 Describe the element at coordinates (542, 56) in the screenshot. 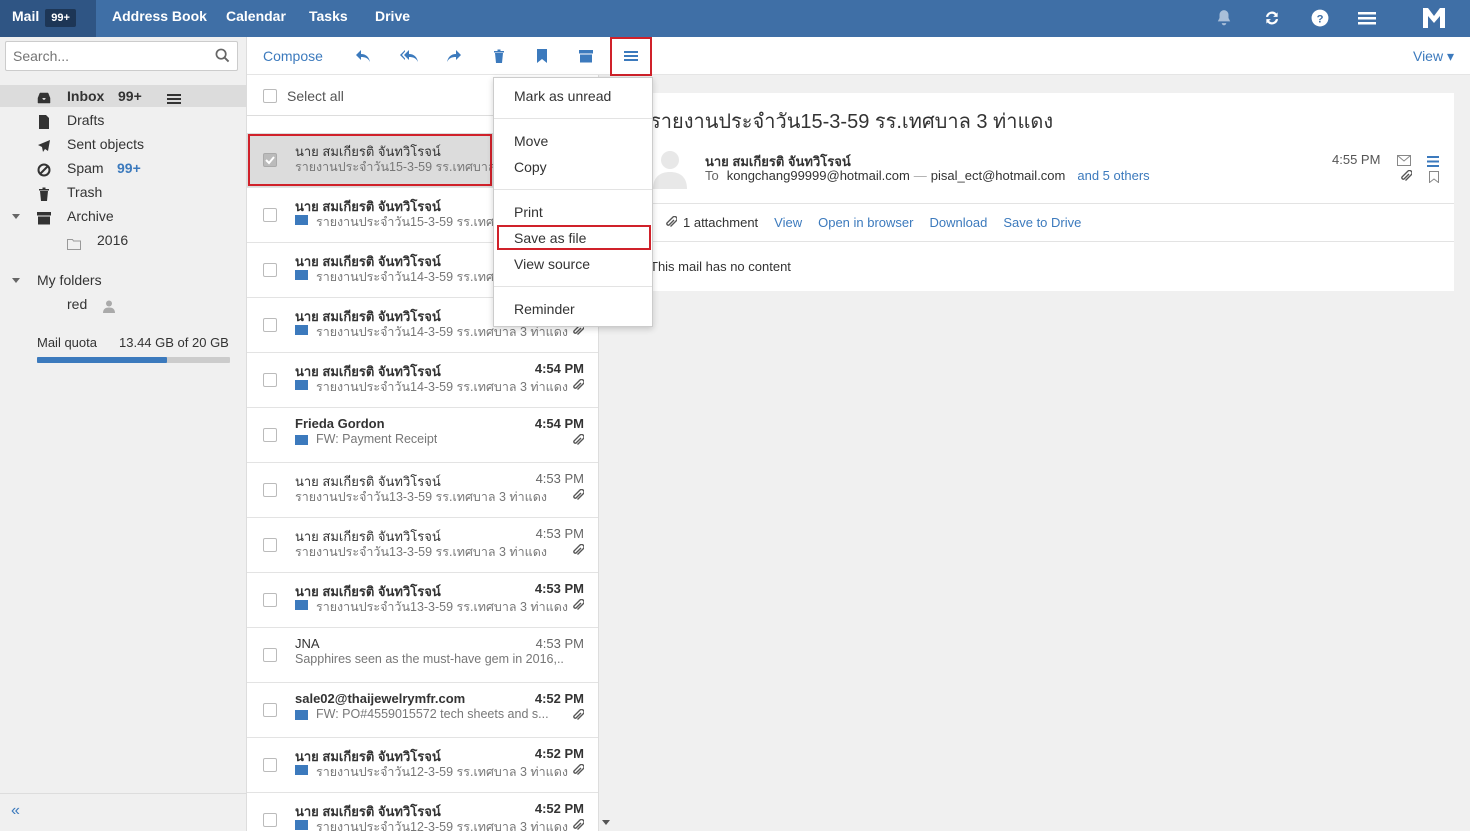

I see `bookmark-icon` at that location.